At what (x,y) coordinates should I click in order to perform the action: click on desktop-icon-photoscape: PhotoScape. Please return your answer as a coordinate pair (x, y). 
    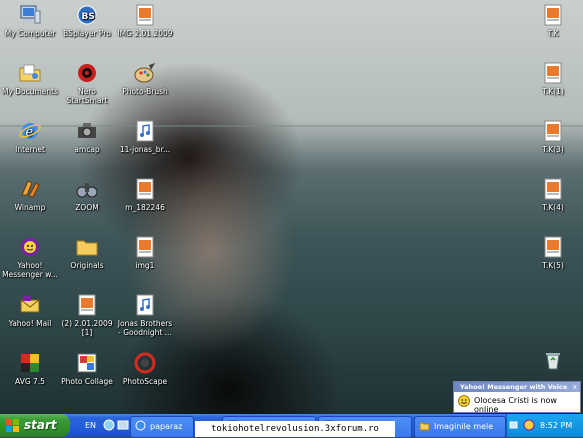
    Looking at the image, I should click on (145, 368).